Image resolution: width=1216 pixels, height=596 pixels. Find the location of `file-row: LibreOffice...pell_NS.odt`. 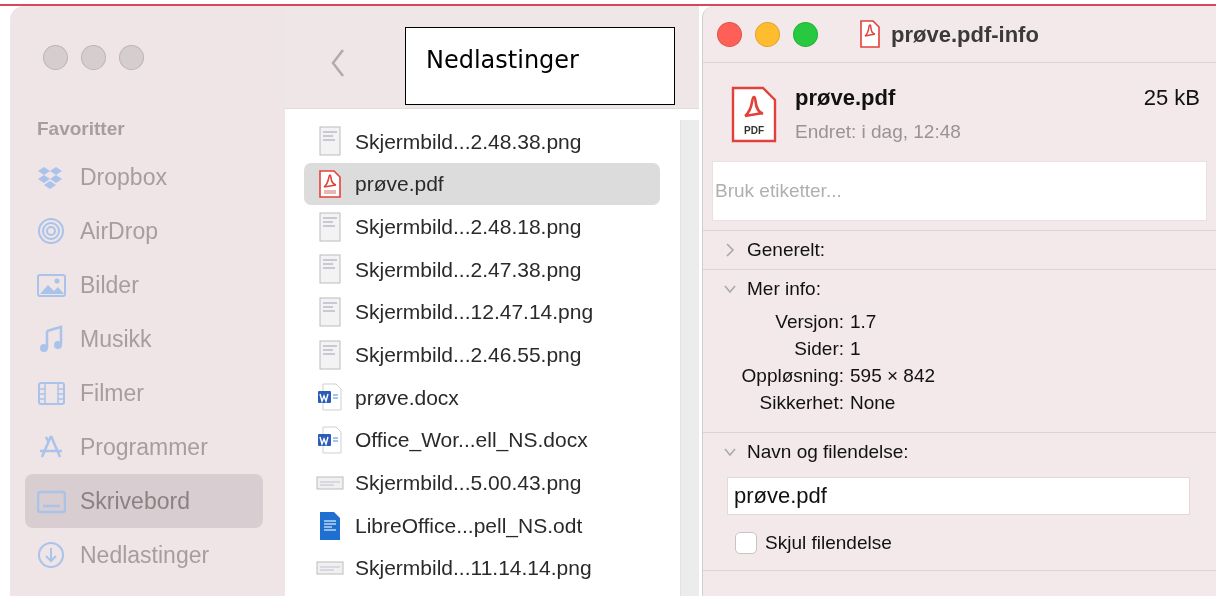

file-row: LibreOffice...pell_NS.odt is located at coordinates (482, 525).